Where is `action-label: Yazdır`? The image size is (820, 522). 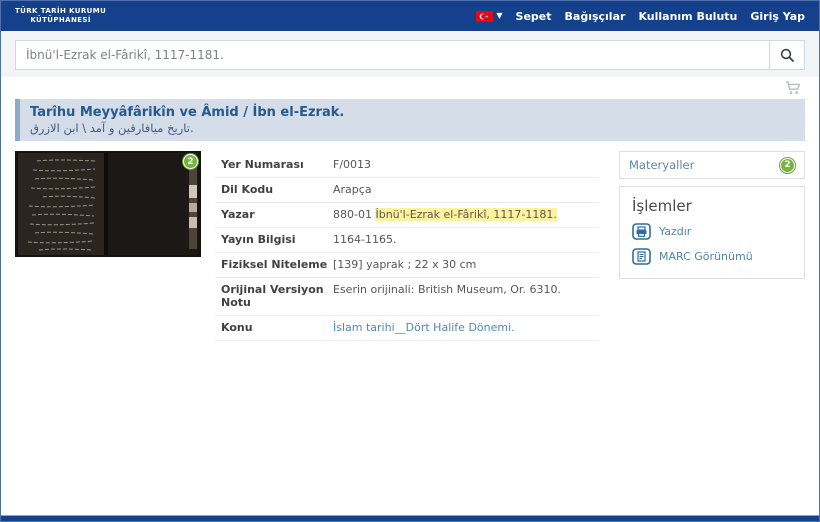 action-label: Yazdır is located at coordinates (675, 231).